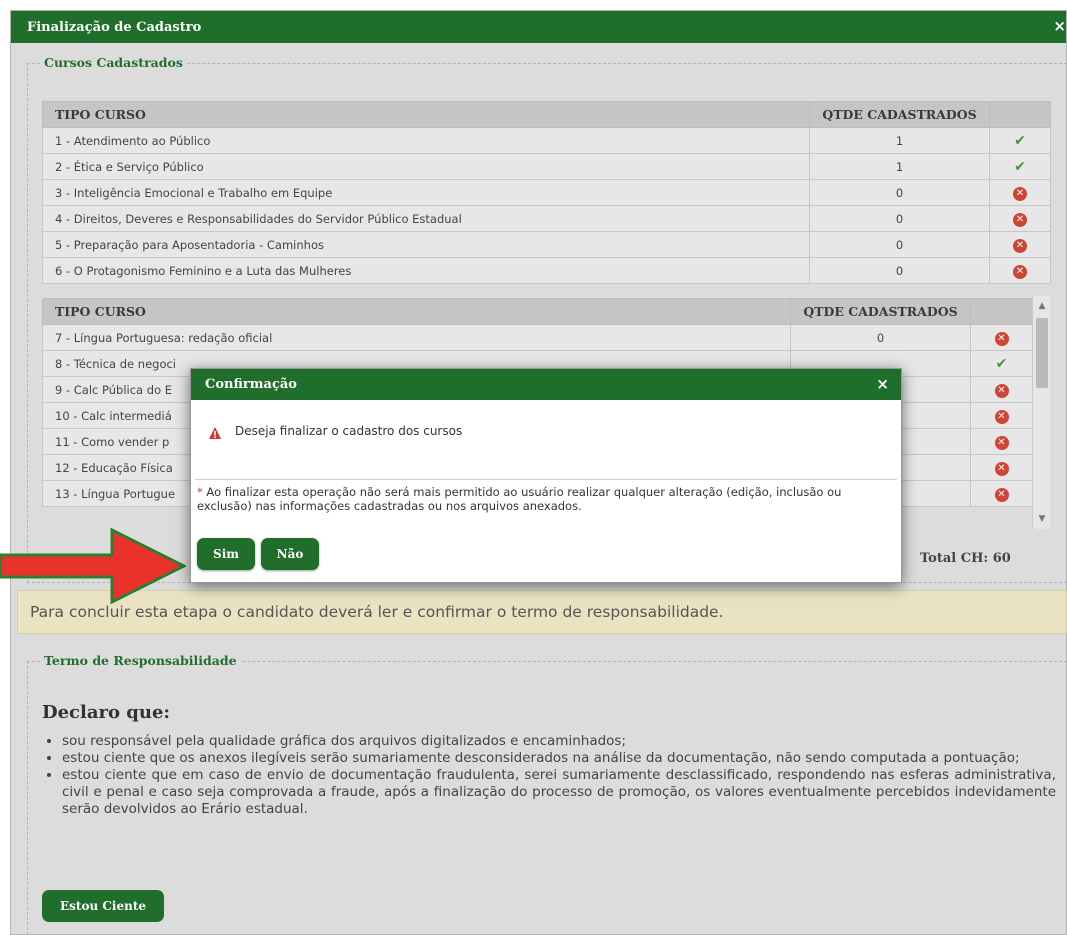  Describe the element at coordinates (546, 384) in the screenshot. I see `dialog-title: Confirmação` at that location.